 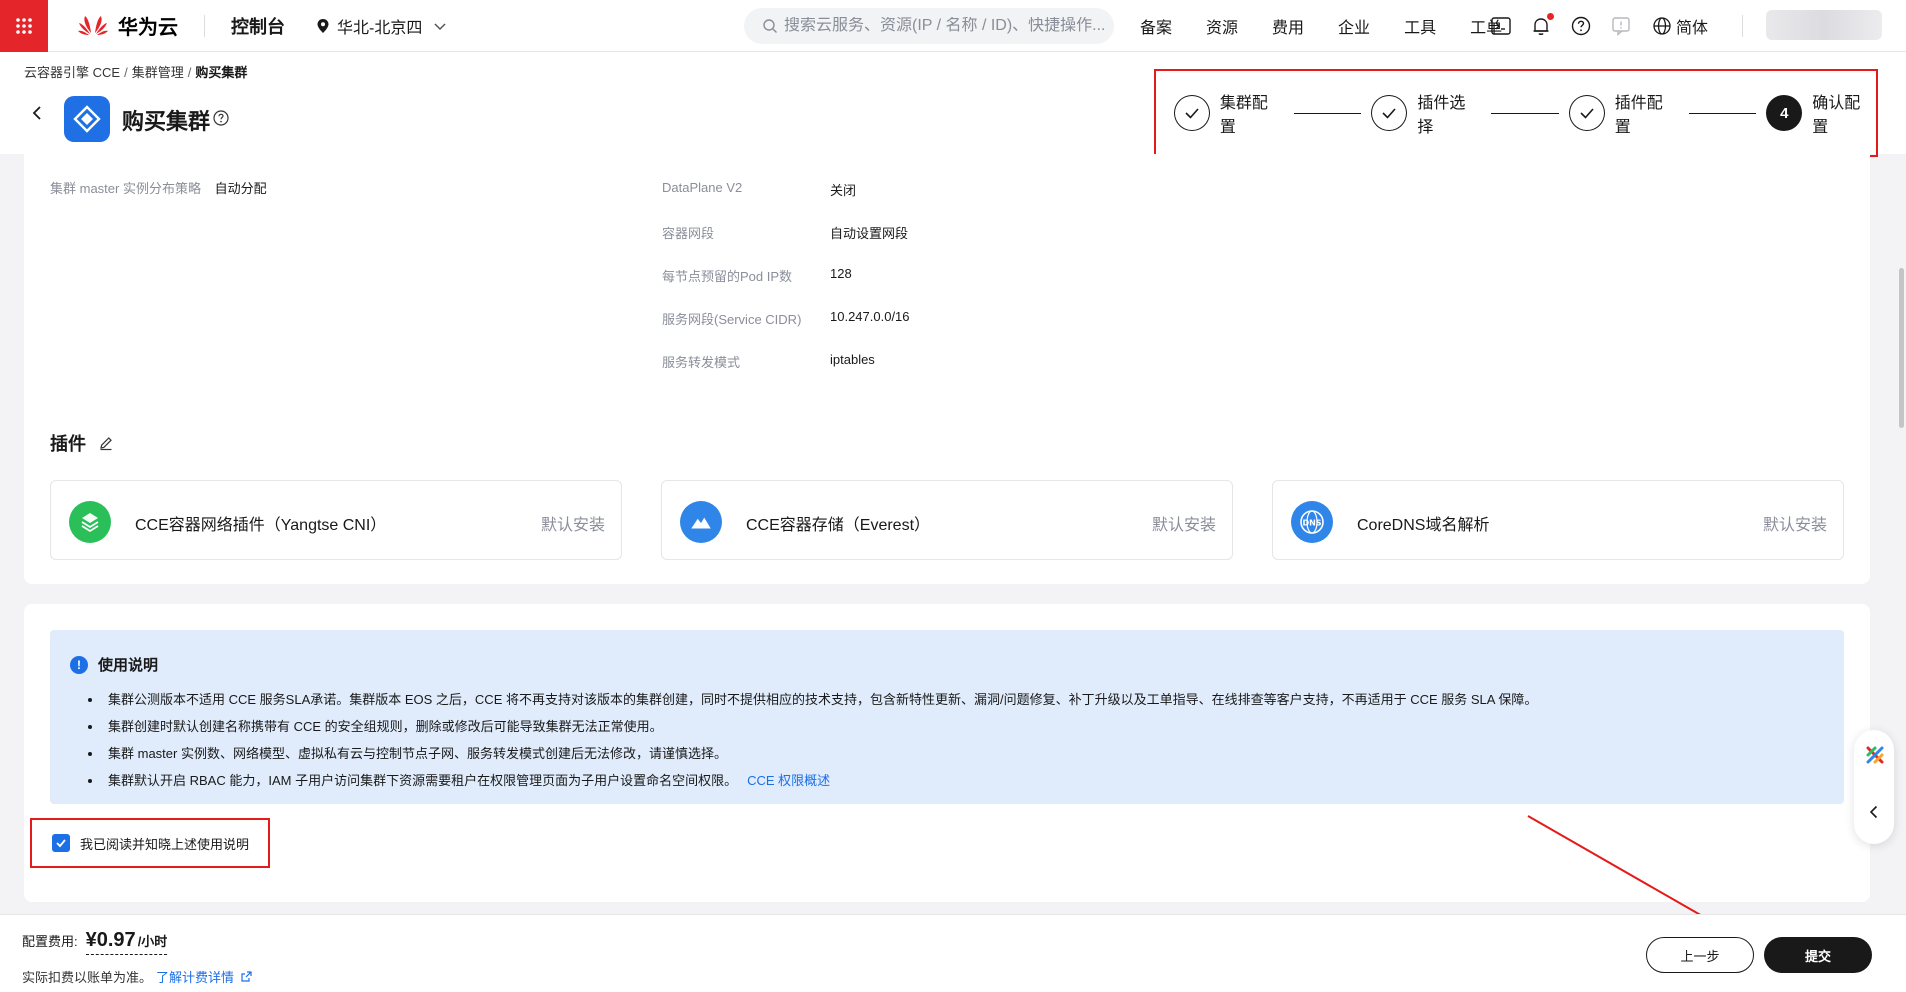 I want to click on console-link: 控制台, so click(x=258, y=26).